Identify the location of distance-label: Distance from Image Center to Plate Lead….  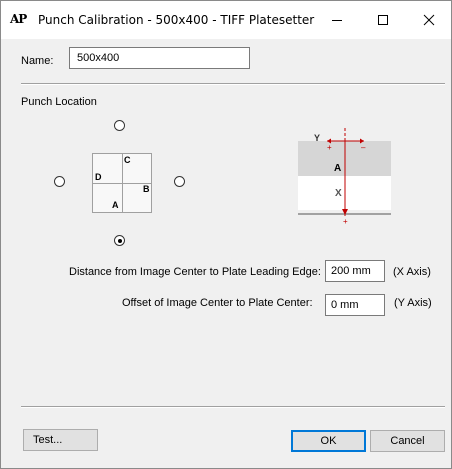
(195, 272).